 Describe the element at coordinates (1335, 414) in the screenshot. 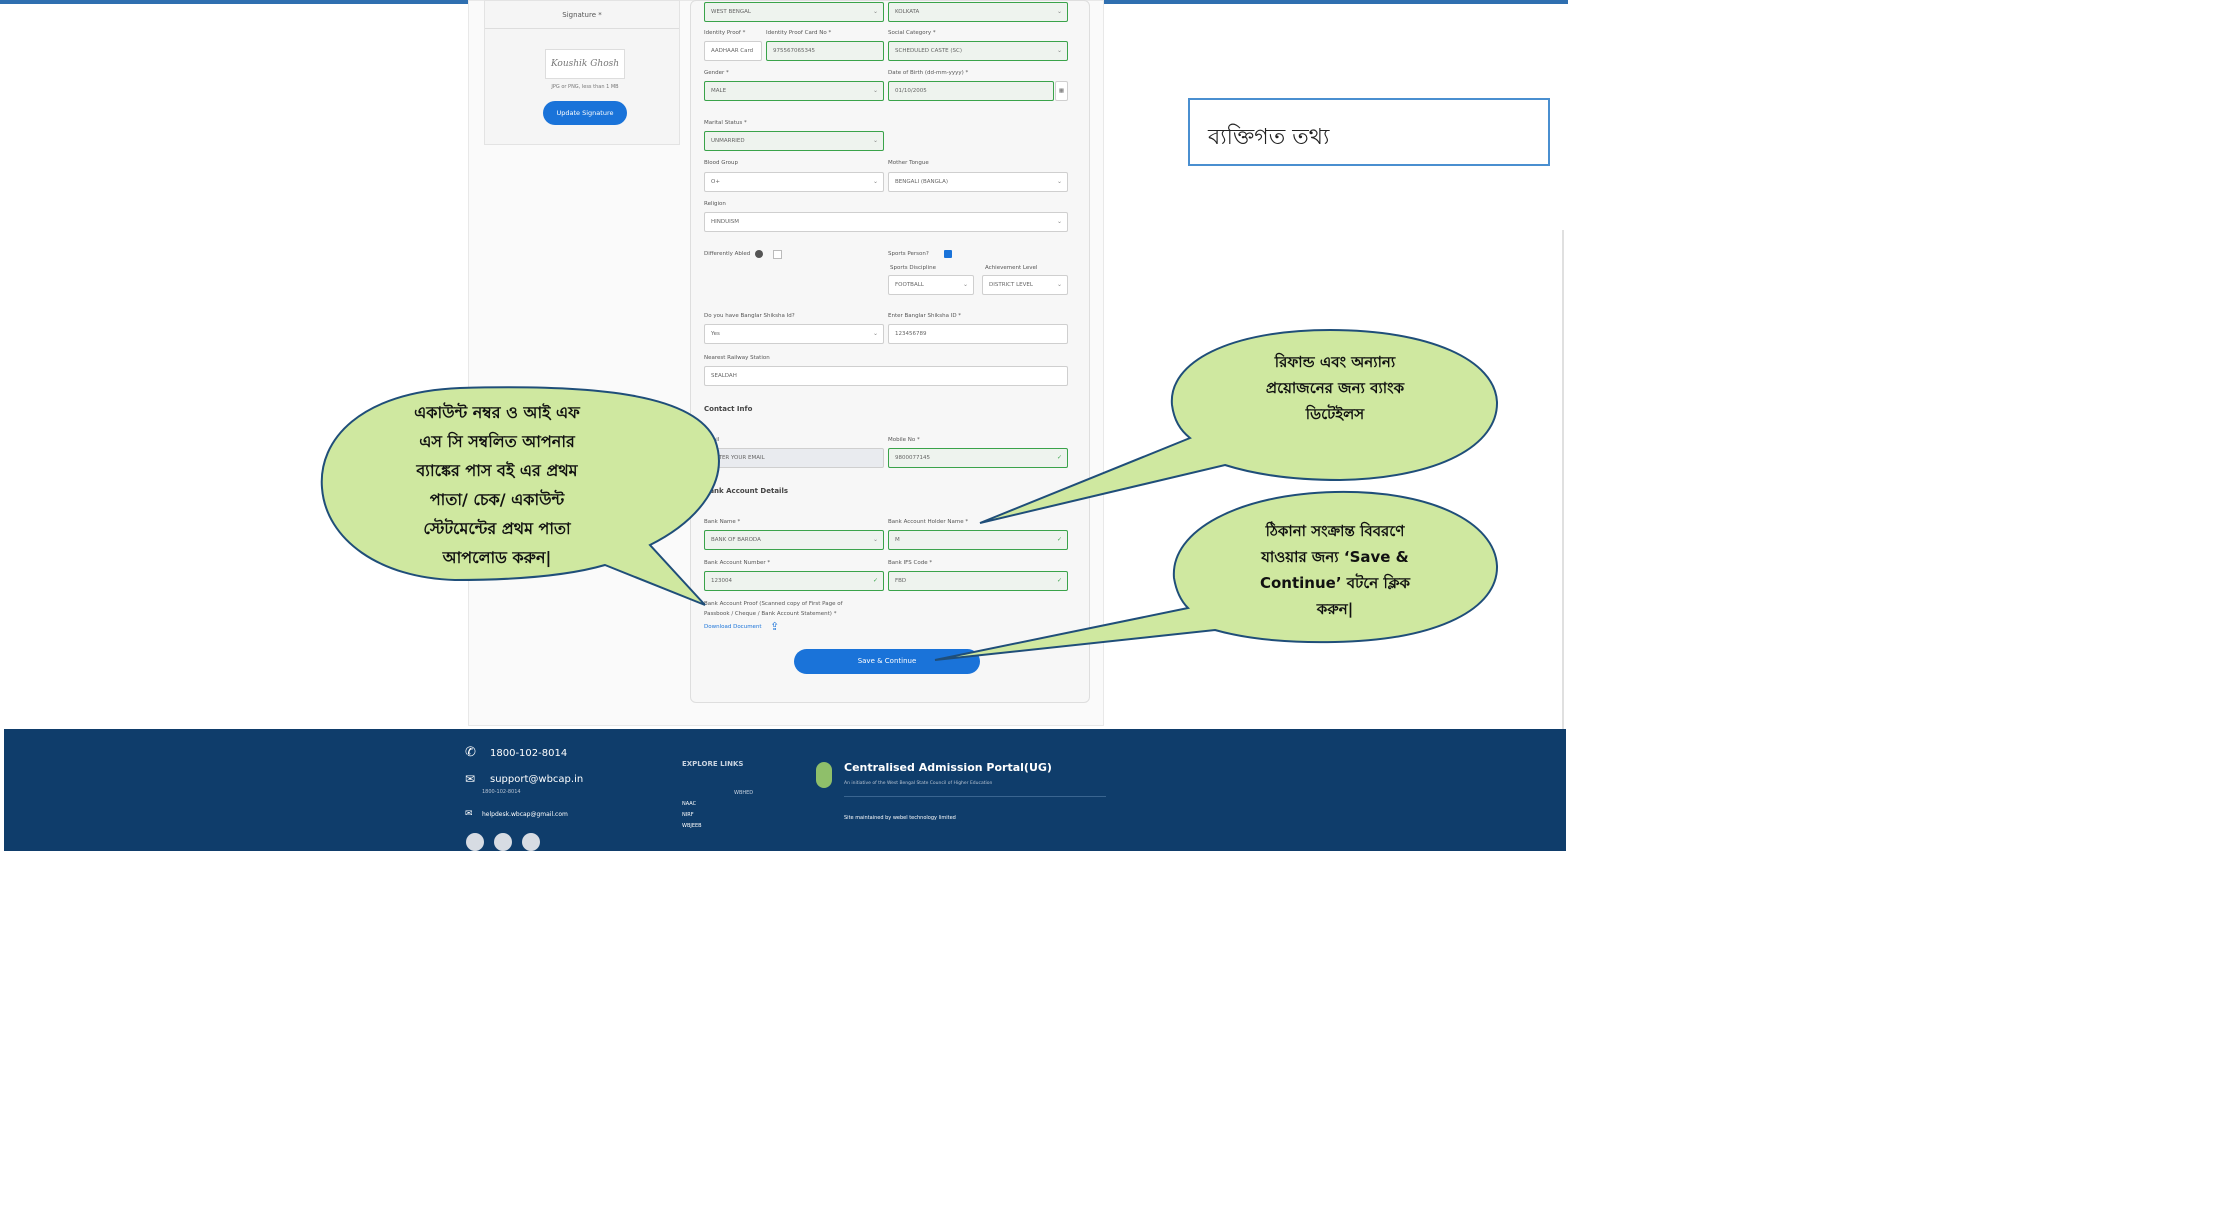

I see `bubble-right-top-line: ডিটেইলস` at that location.